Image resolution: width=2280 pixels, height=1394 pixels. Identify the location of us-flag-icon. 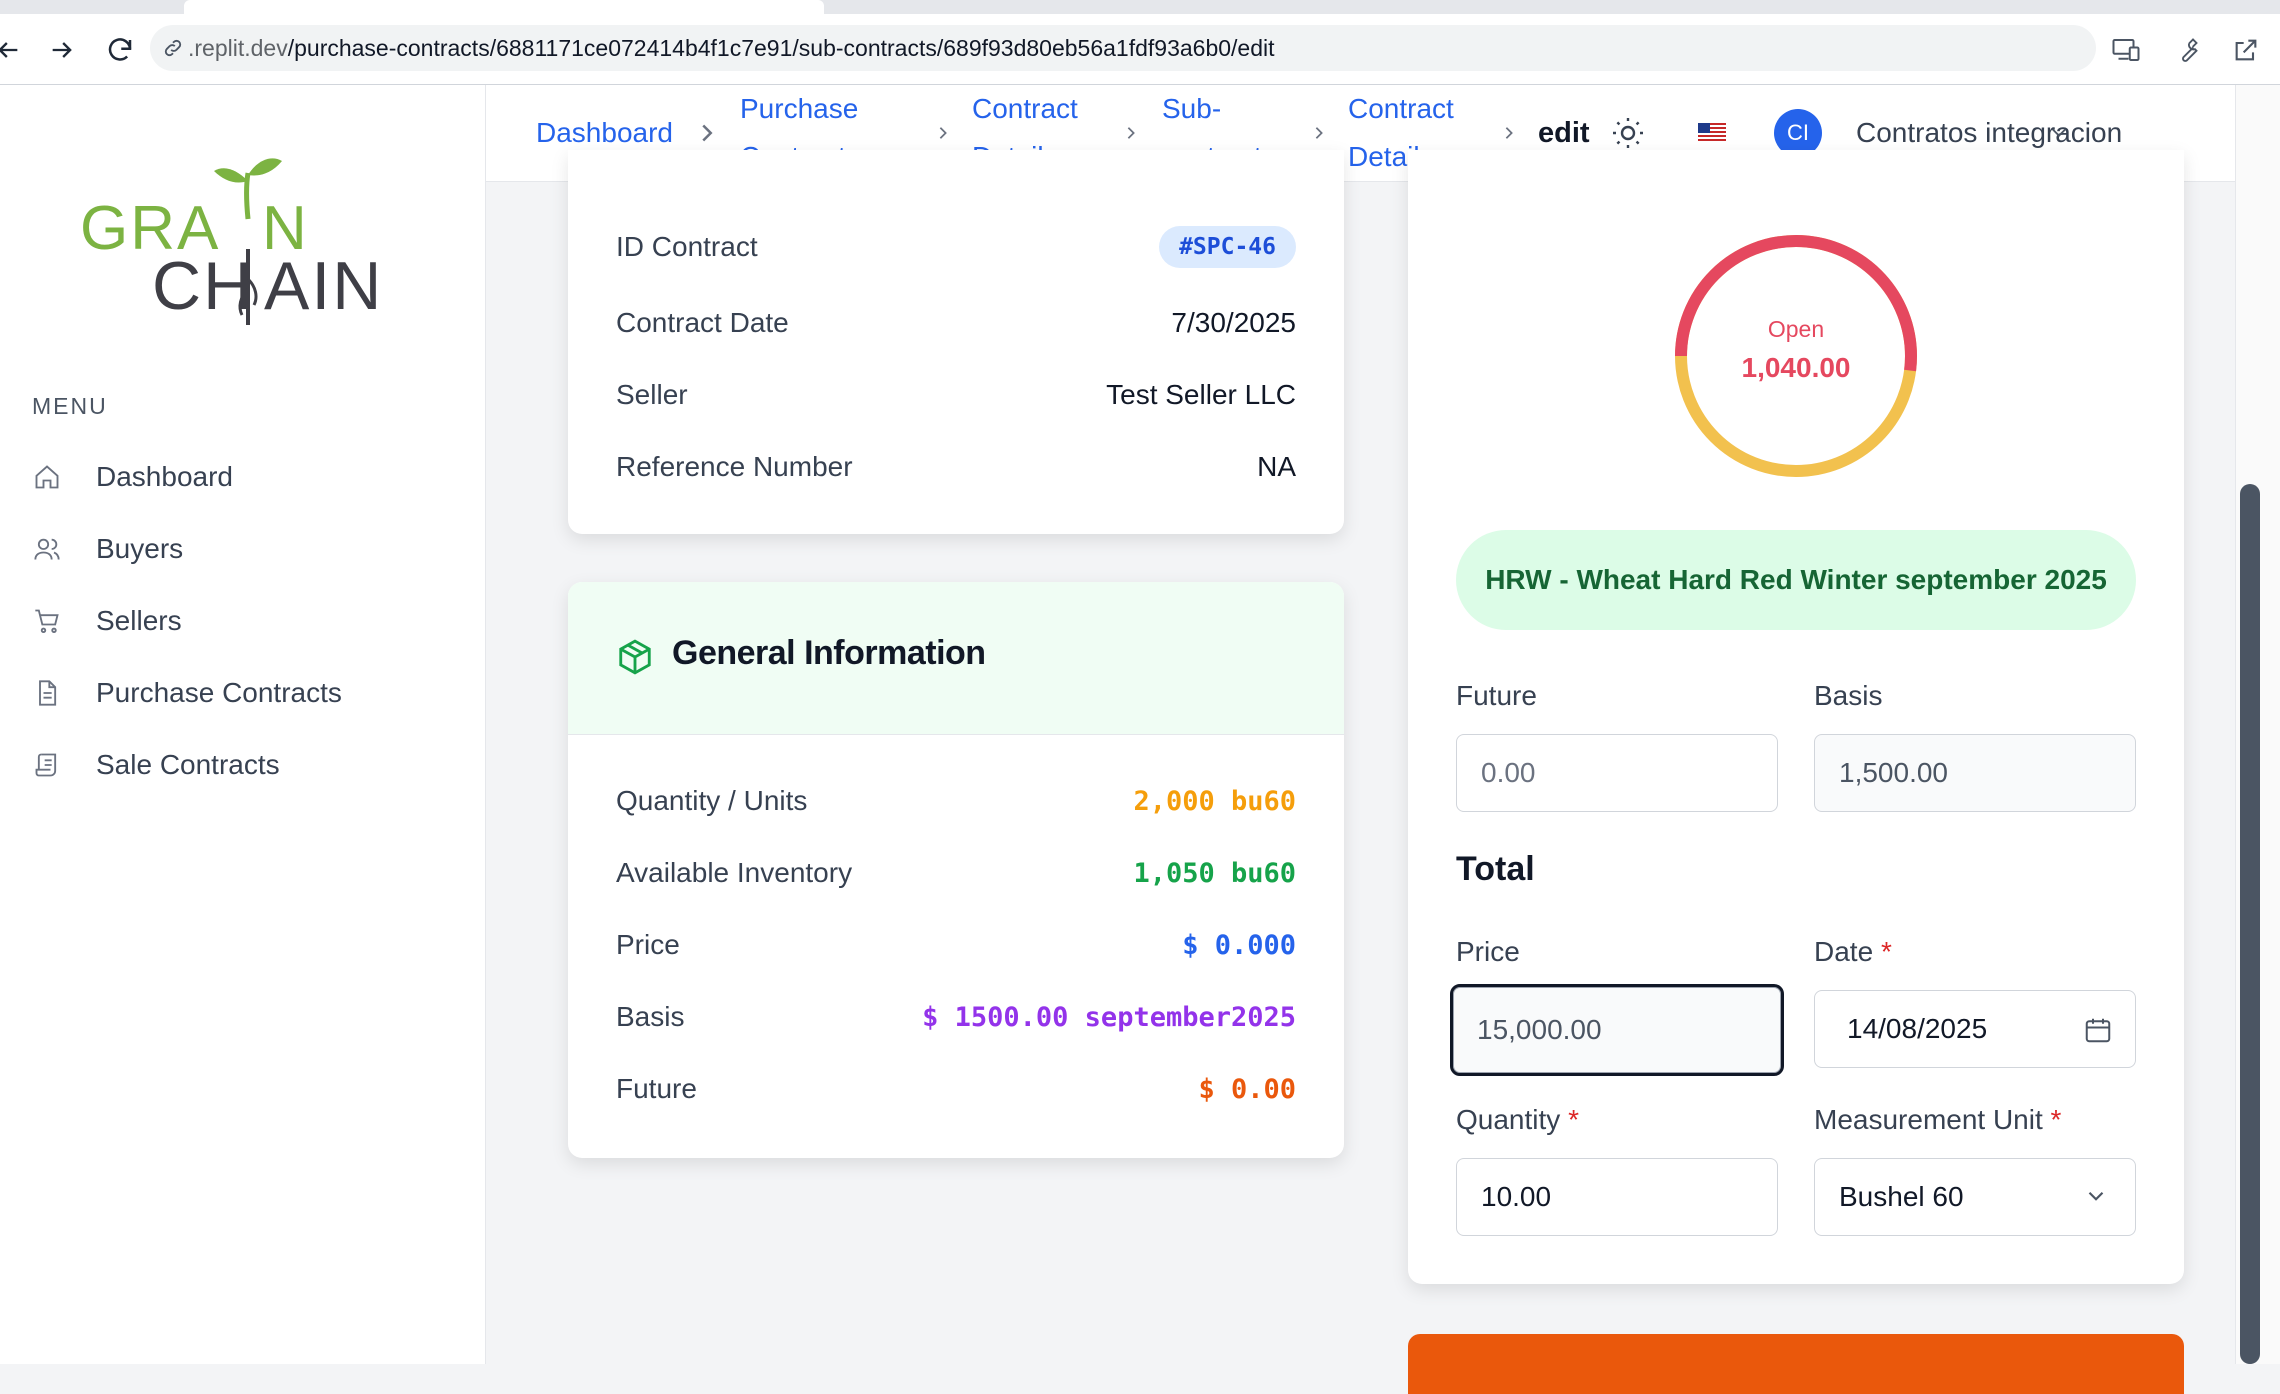
(1712, 132).